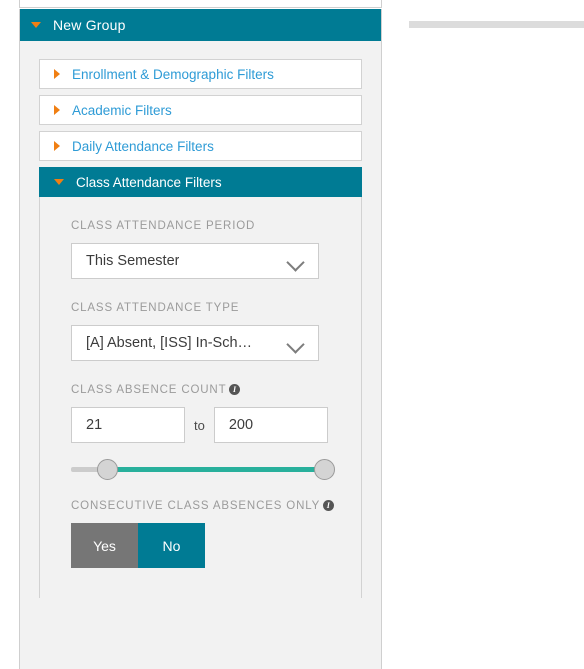 This screenshot has height=669, width=584. I want to click on class-absence-count-max-input, so click(270, 425).